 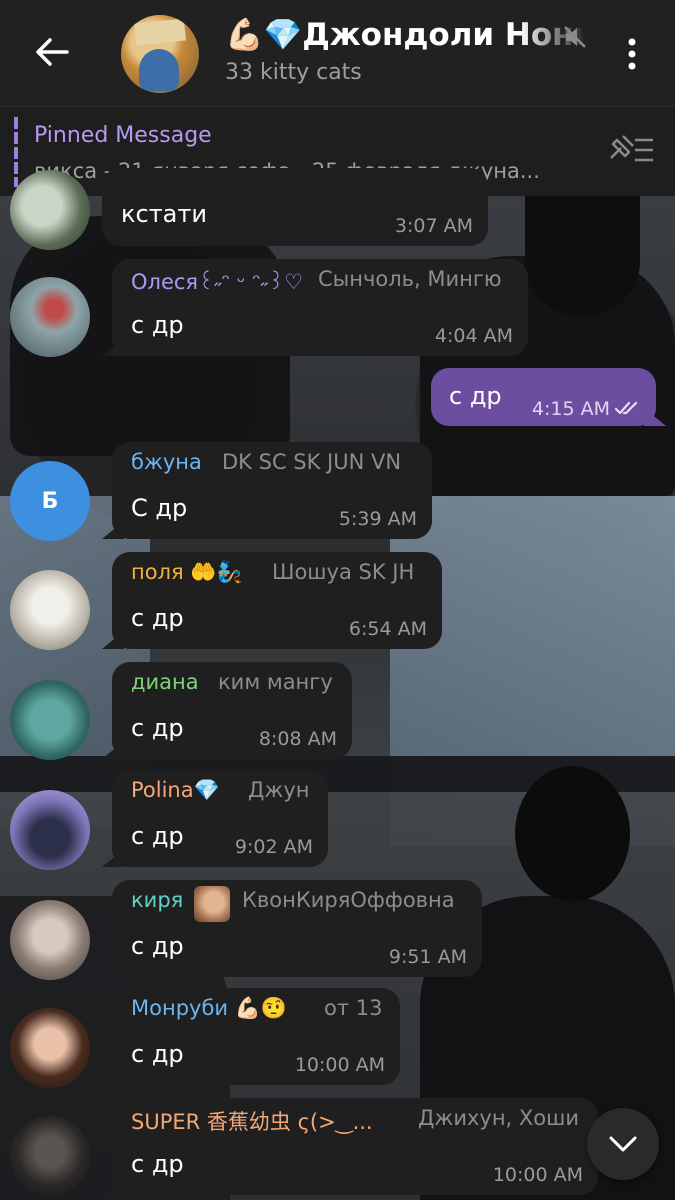 What do you see at coordinates (353, 1008) in the screenshot?
I see `sender-rank: от 13` at bounding box center [353, 1008].